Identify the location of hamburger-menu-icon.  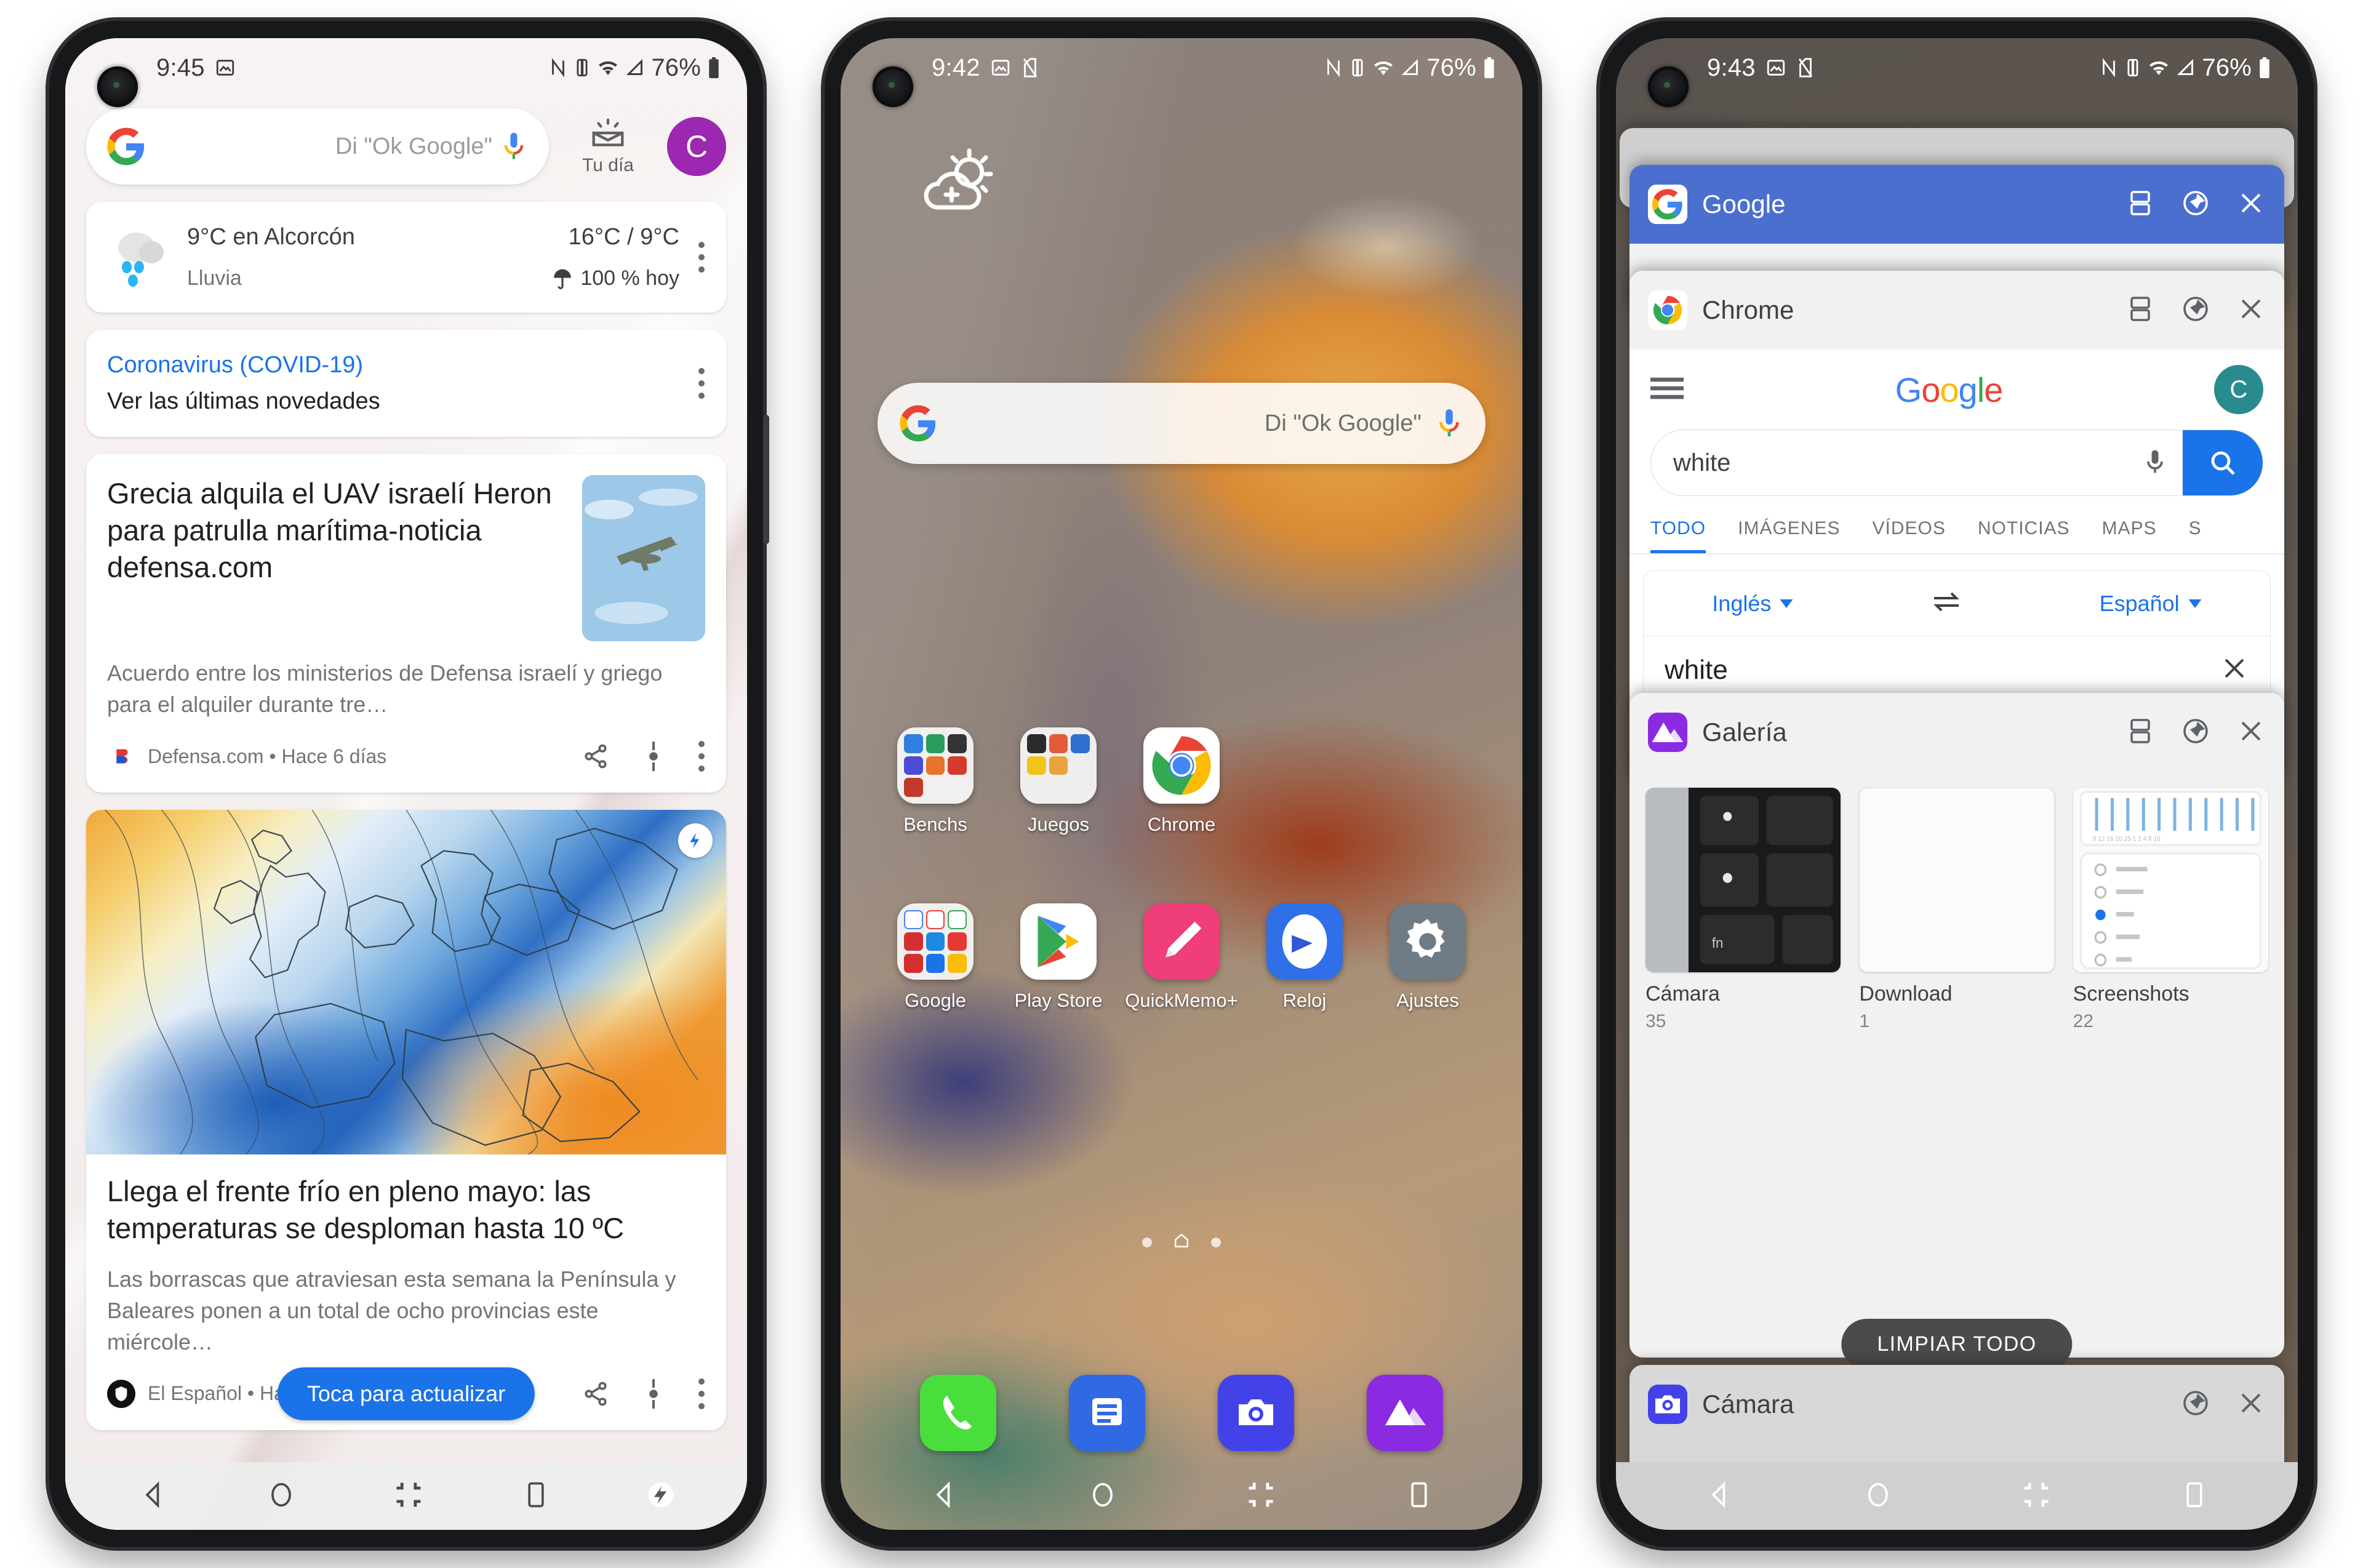
(1667, 389).